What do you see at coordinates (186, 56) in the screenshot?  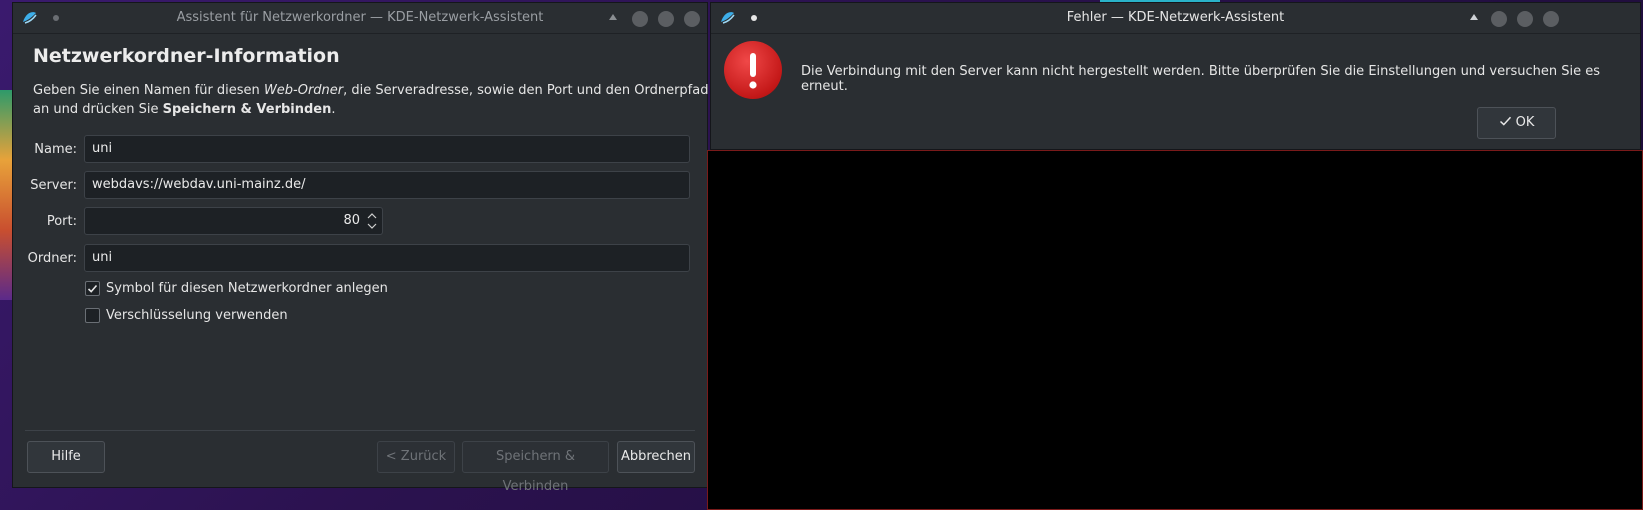 I see `page-heading: Netzwerkordner-Information` at bounding box center [186, 56].